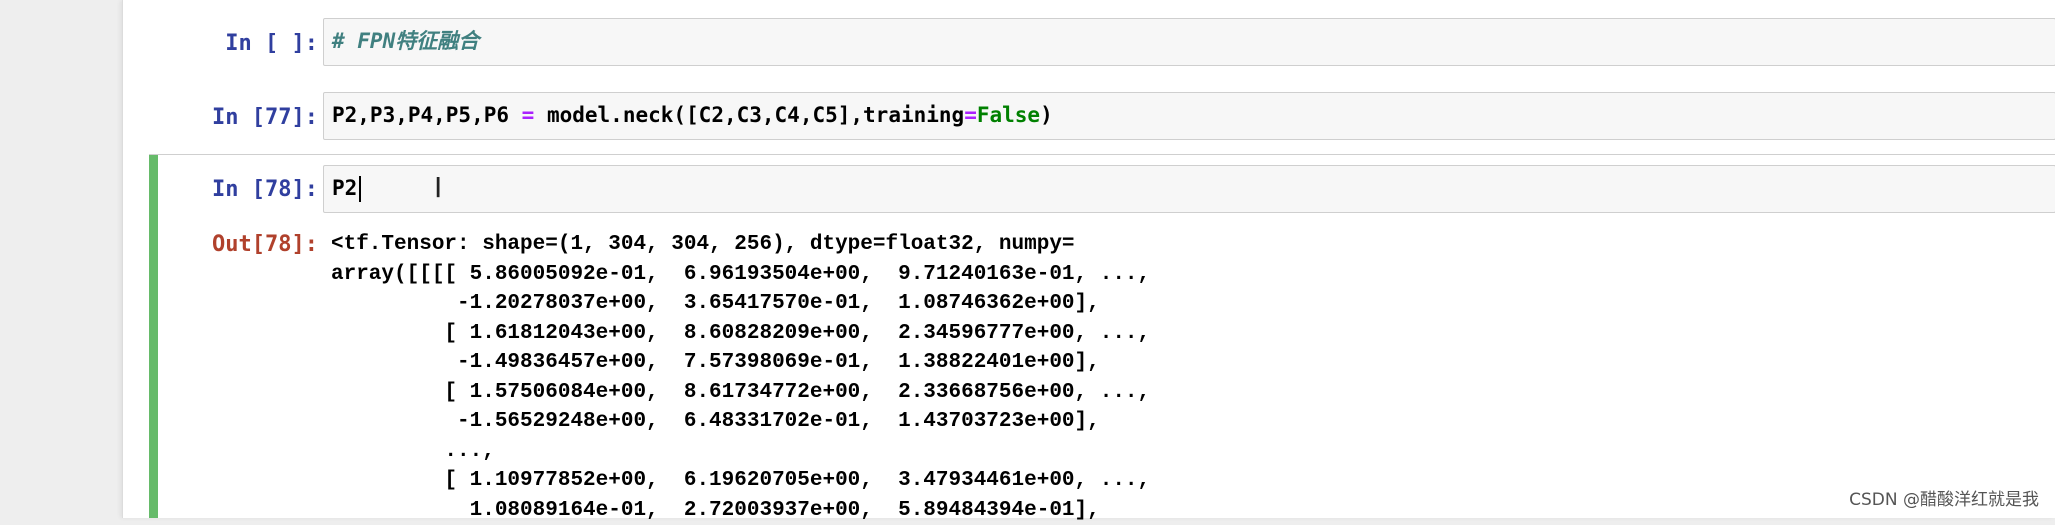 Image resolution: width=2055 pixels, height=525 pixels. Describe the element at coordinates (427, 115) in the screenshot. I see `cell-2-code-a: P2,P3,P4,P5,P6` at that location.